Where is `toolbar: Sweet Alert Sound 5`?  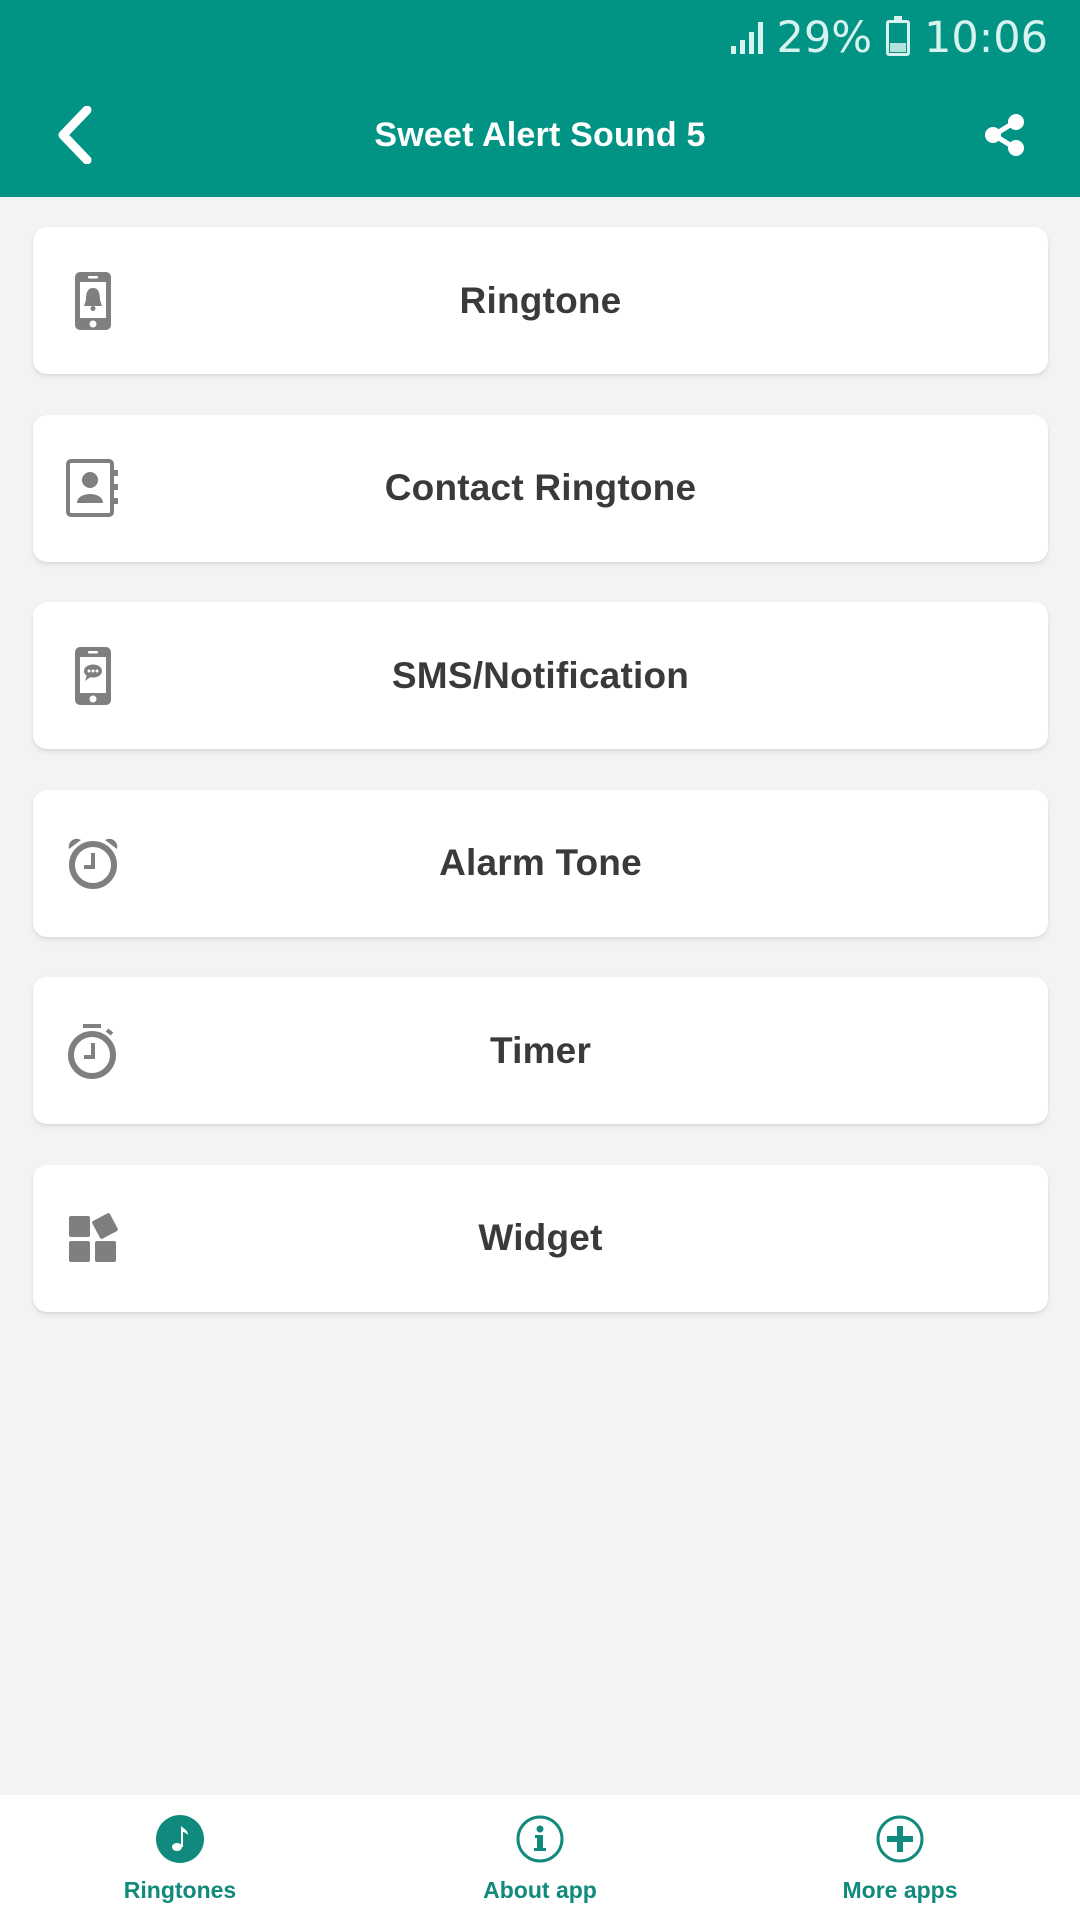
toolbar: Sweet Alert Sound 5 is located at coordinates (540, 135).